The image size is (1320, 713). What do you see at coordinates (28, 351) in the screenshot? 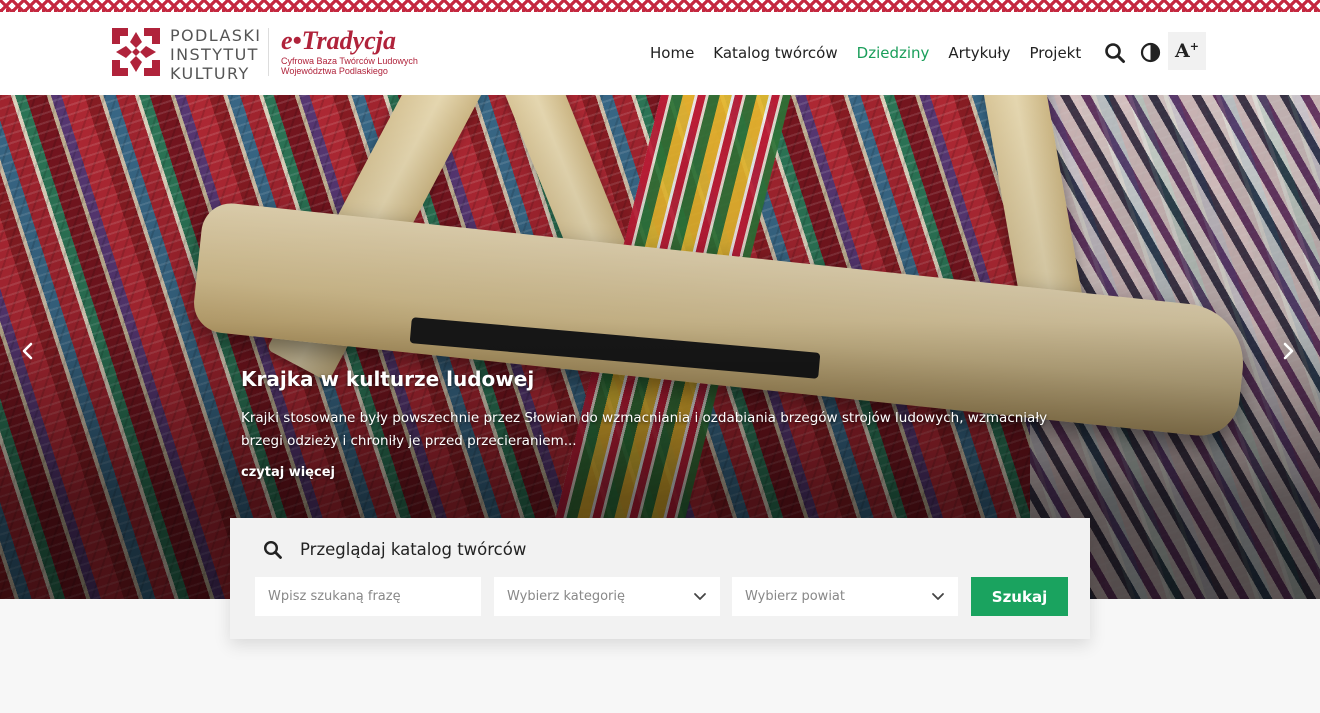
I see `chevron-left-icon` at bounding box center [28, 351].